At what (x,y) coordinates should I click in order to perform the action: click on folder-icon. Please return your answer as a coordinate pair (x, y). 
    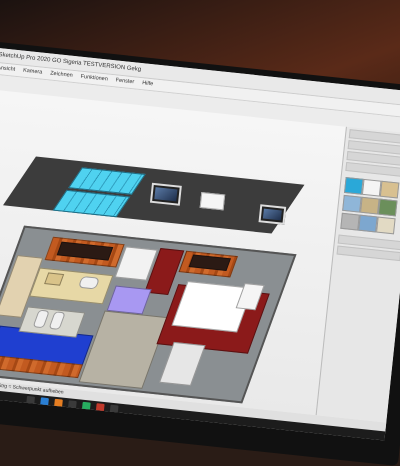
    Looking at the image, I should click on (58, 403).